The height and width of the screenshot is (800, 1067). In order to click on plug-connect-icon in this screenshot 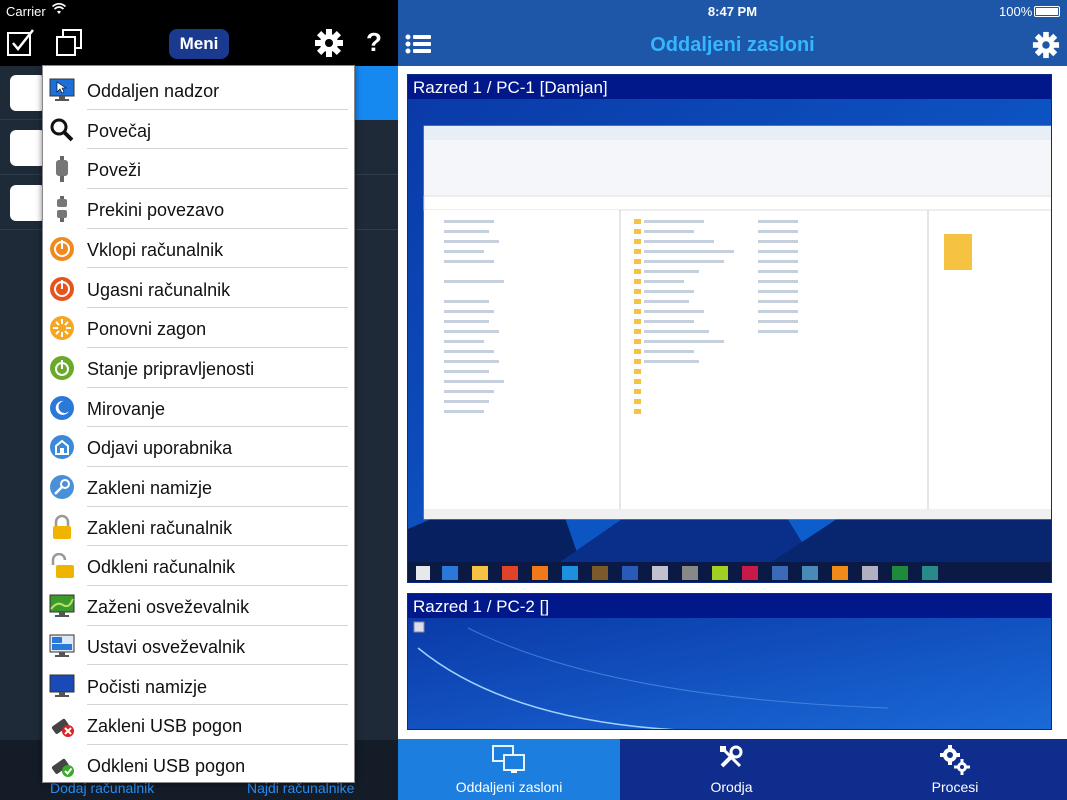, I will do `click(62, 169)`.